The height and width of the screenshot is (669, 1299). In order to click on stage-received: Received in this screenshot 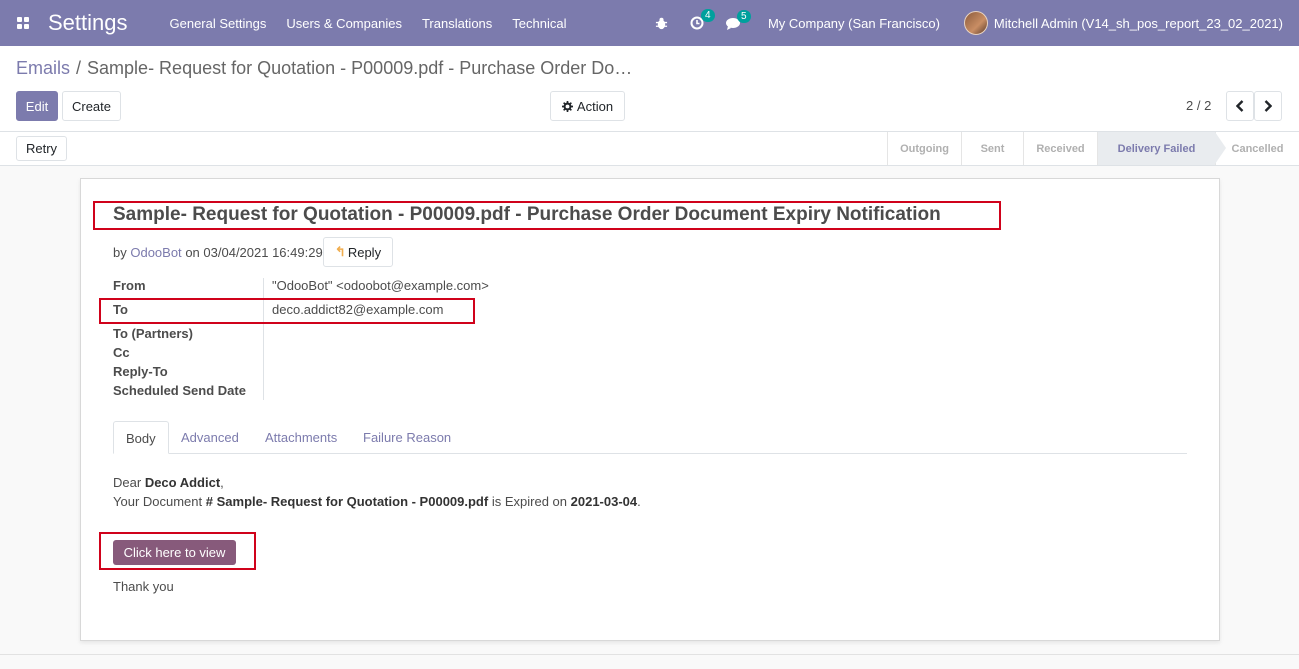, I will do `click(1060, 148)`.